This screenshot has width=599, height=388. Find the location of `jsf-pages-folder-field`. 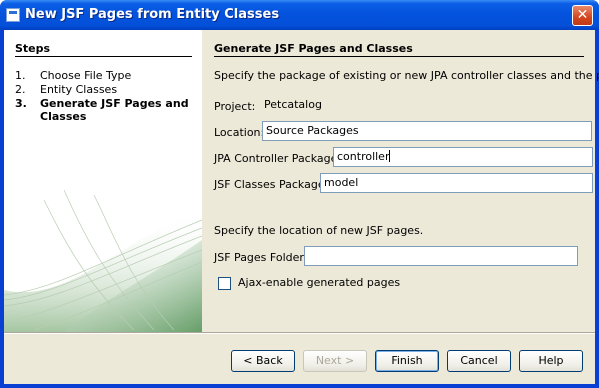

jsf-pages-folder-field is located at coordinates (441, 256).